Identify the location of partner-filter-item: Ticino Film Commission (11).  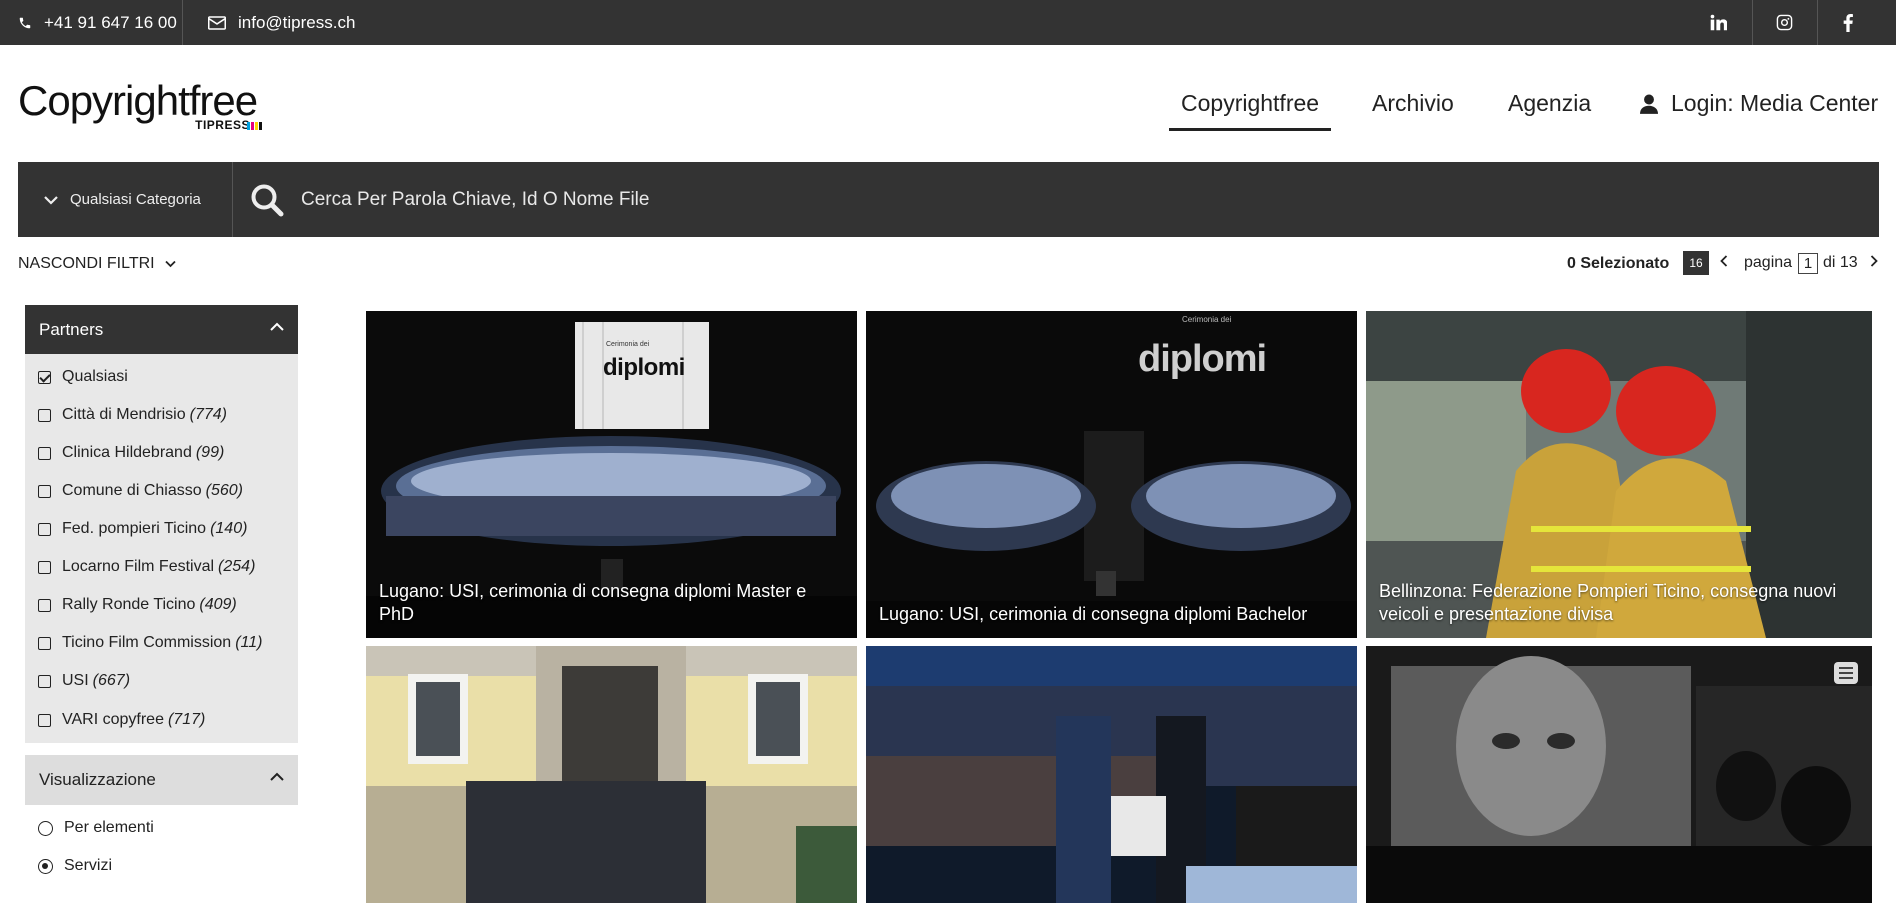
(150, 643).